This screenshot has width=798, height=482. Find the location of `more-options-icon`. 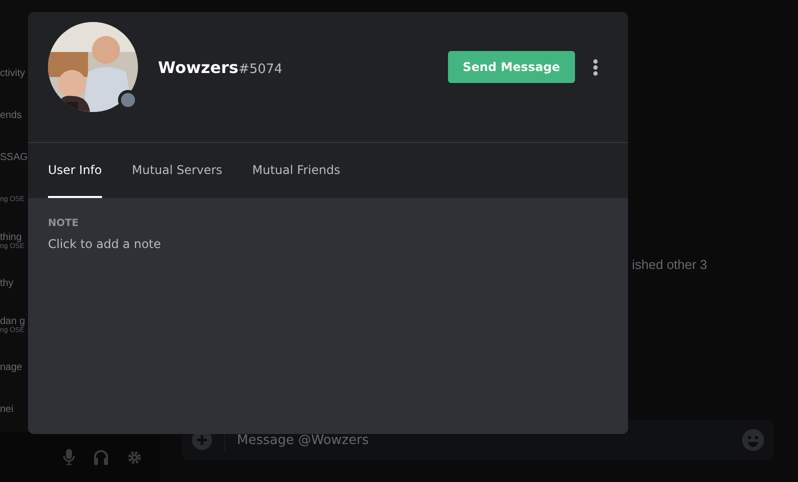

more-options-icon is located at coordinates (595, 67).